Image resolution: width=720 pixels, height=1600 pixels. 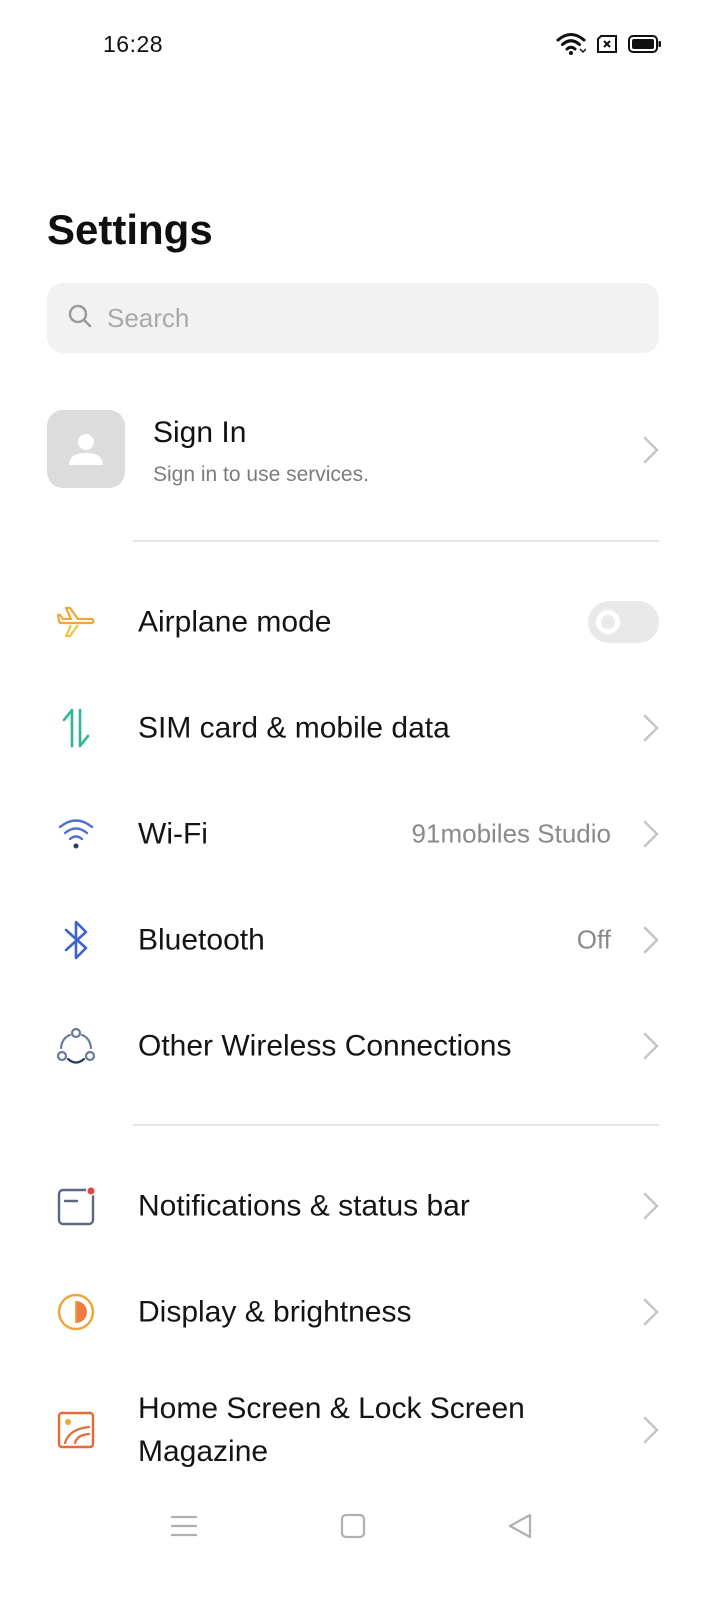 I want to click on row-home-screen: Home Screen & Lock Screen Magazine, so click(x=360, y=1430).